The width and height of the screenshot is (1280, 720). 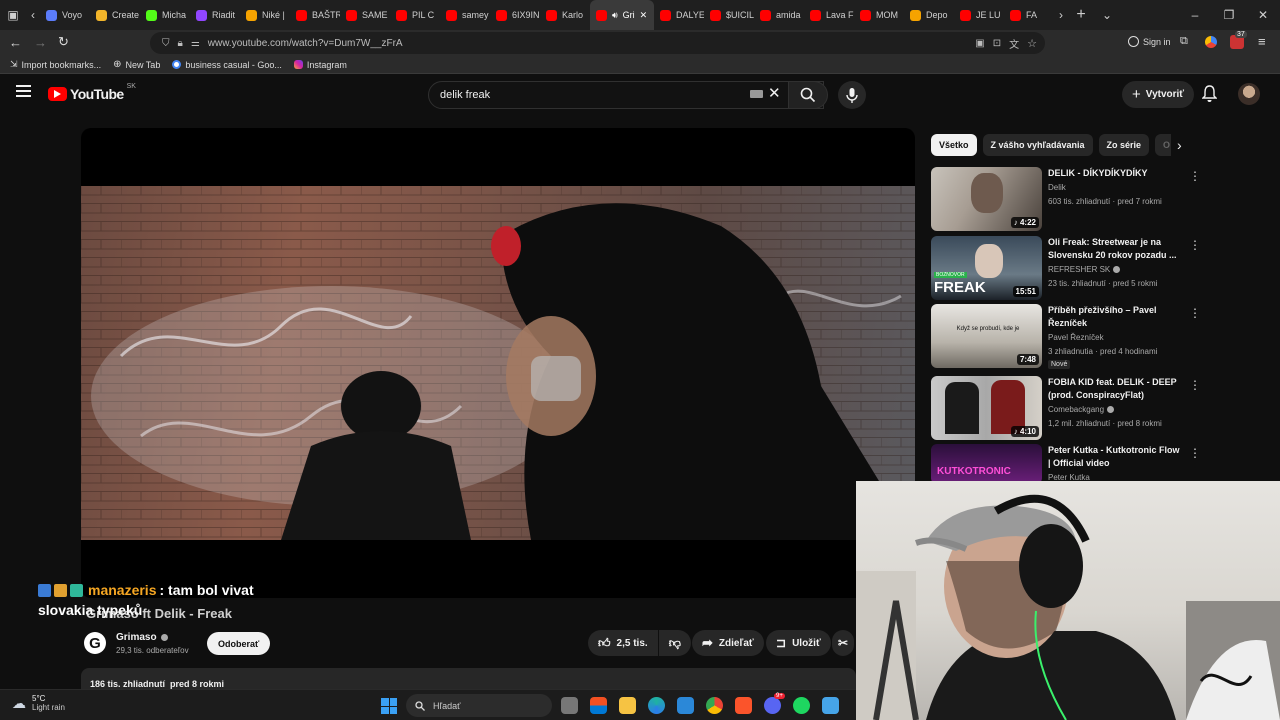 What do you see at coordinates (852, 95) in the screenshot?
I see `voice-search-button` at bounding box center [852, 95].